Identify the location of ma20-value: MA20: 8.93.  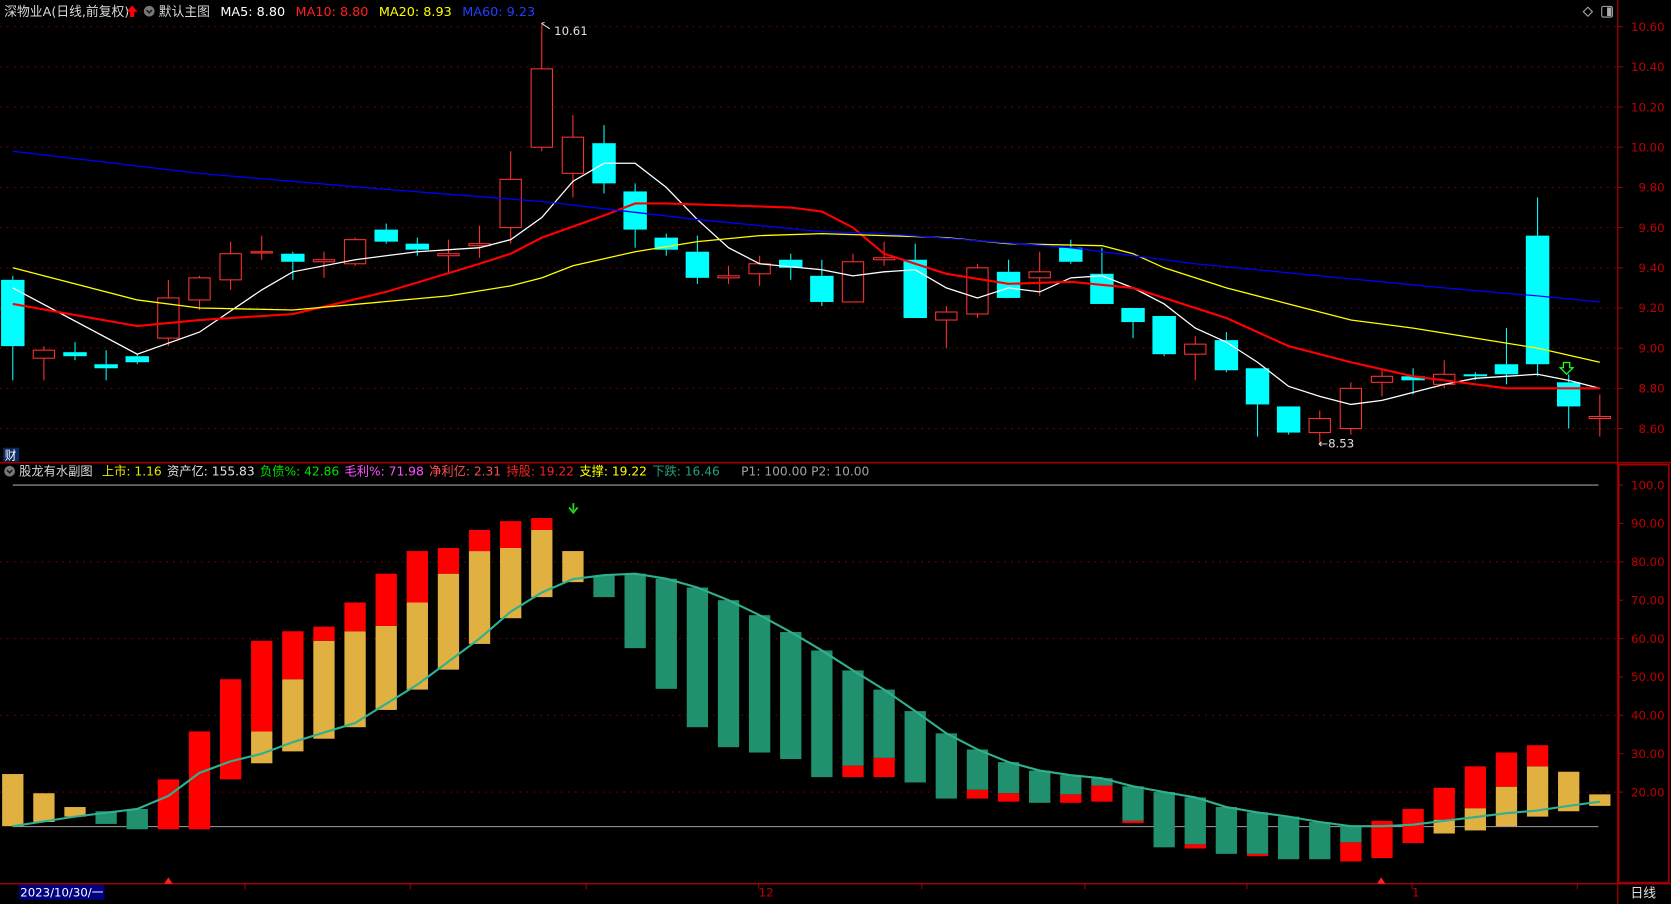
(415, 12).